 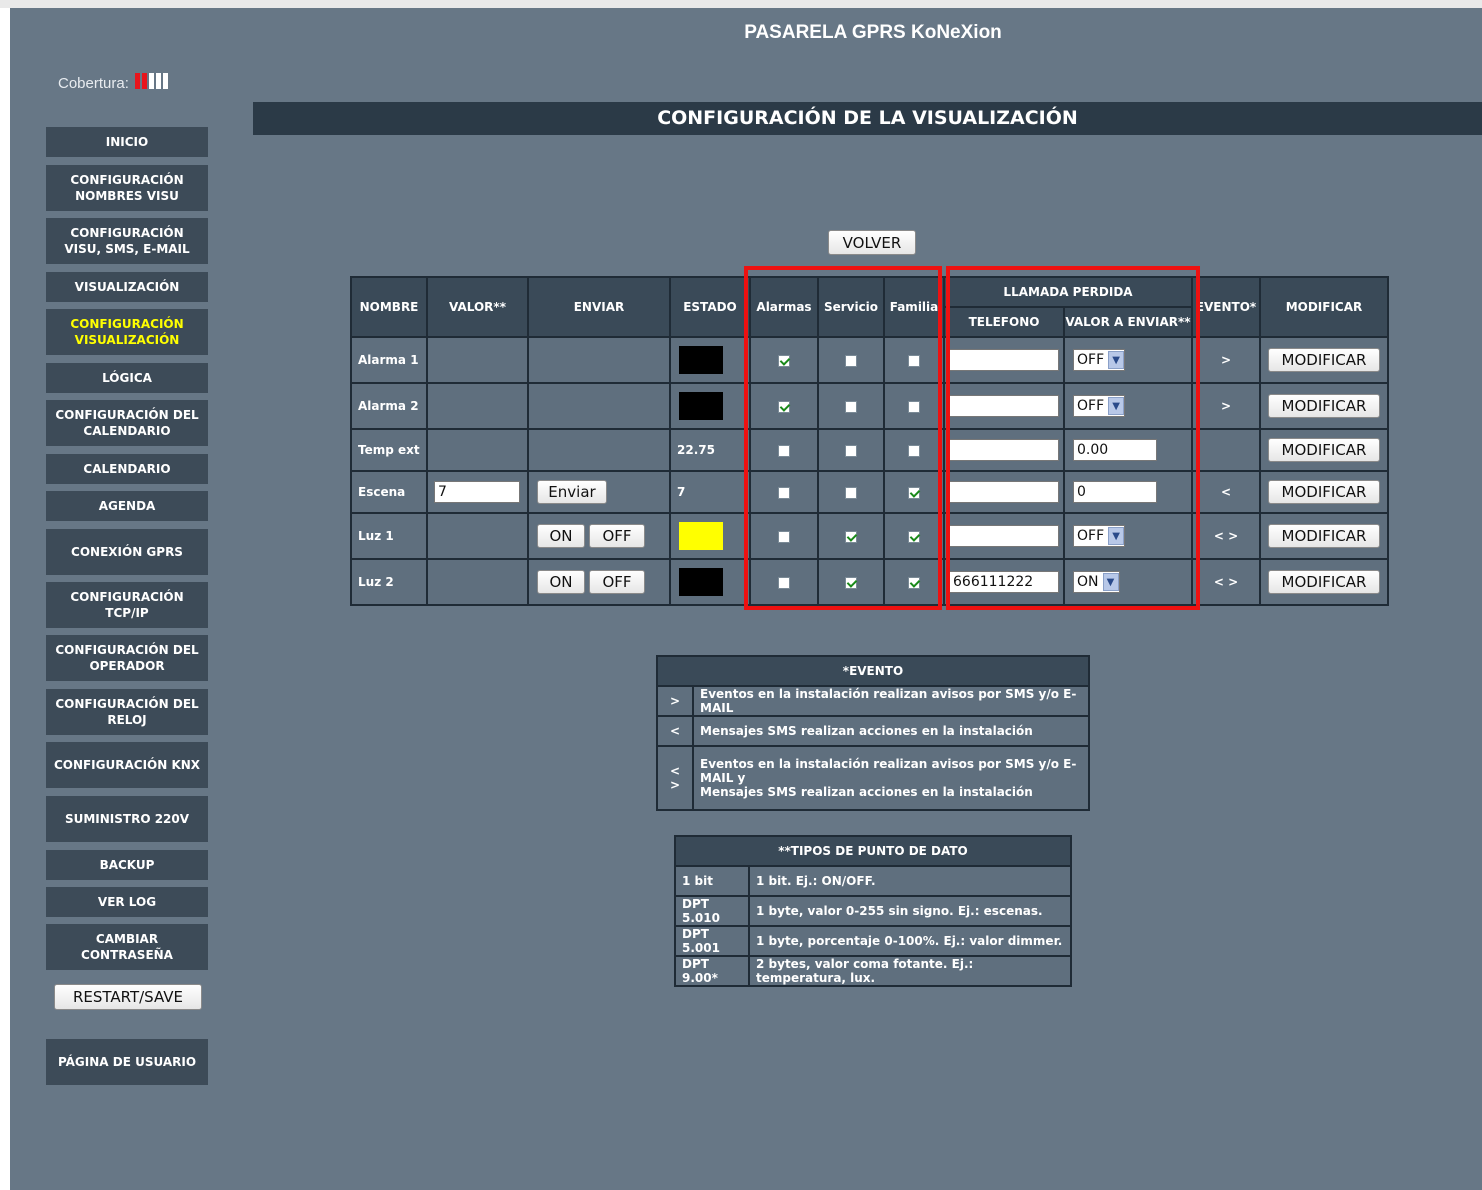 I want to click on estado-value: 7, so click(x=710, y=492).